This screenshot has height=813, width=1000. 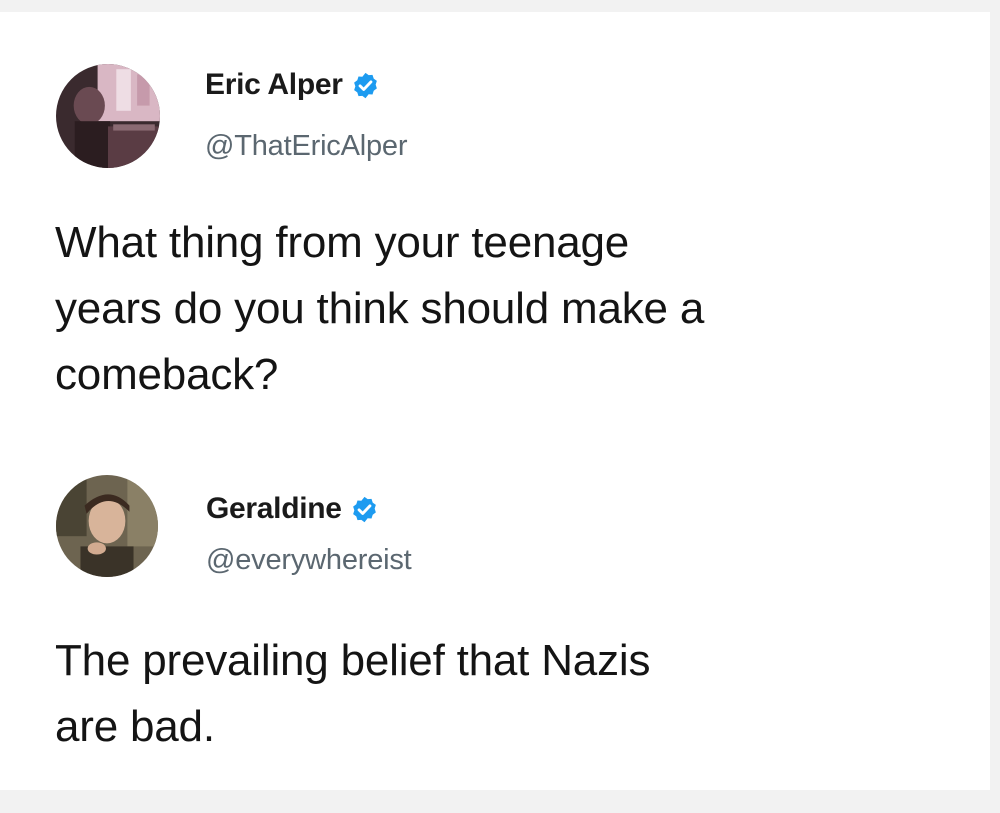 I want to click on author-name-row: Eric Alper, so click(x=292, y=85).